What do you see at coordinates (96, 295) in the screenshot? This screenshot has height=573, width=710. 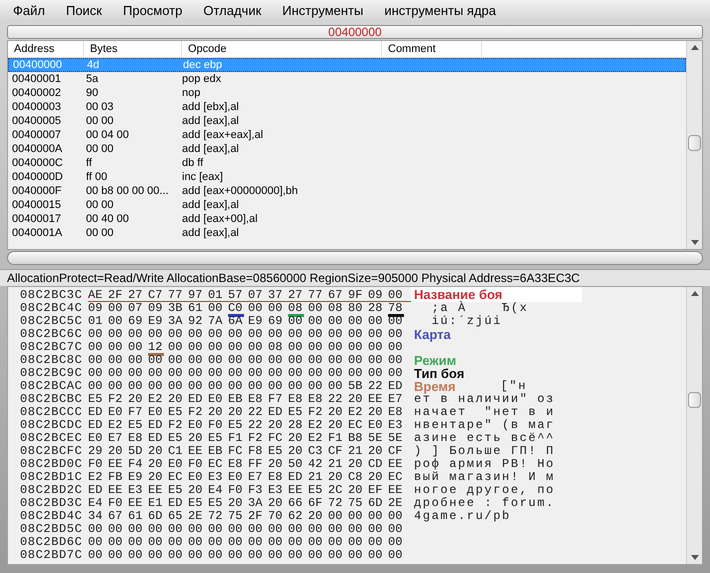 I see `hex-byte: AE` at bounding box center [96, 295].